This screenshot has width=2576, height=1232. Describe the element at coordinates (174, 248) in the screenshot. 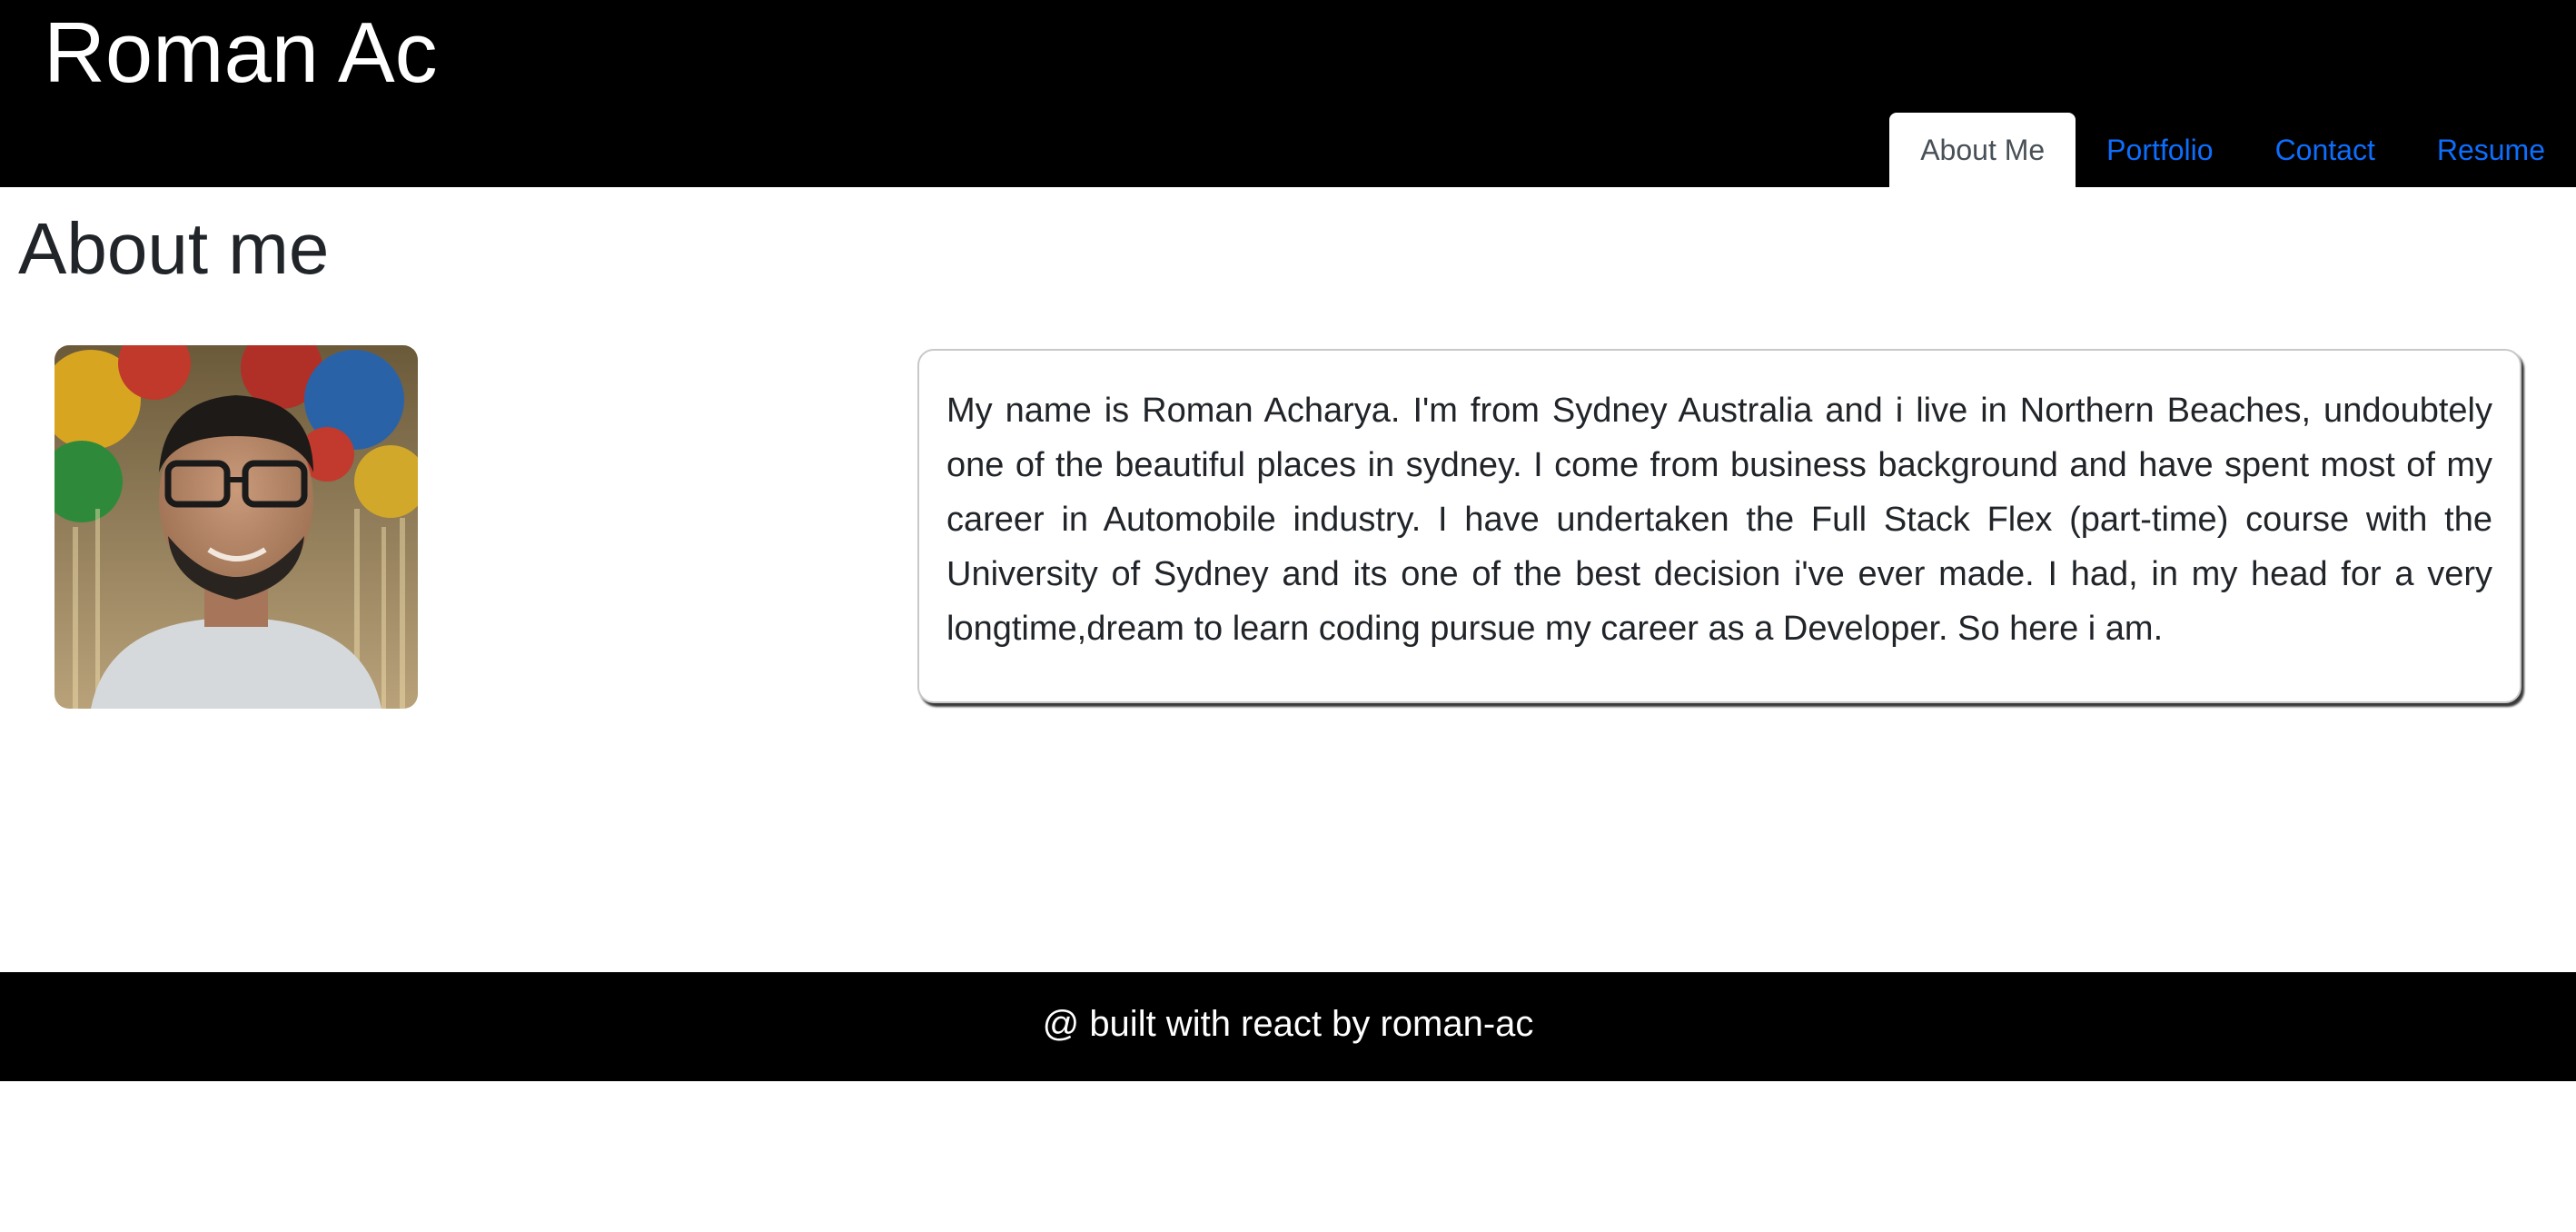

I see `page-title: About me` at that location.